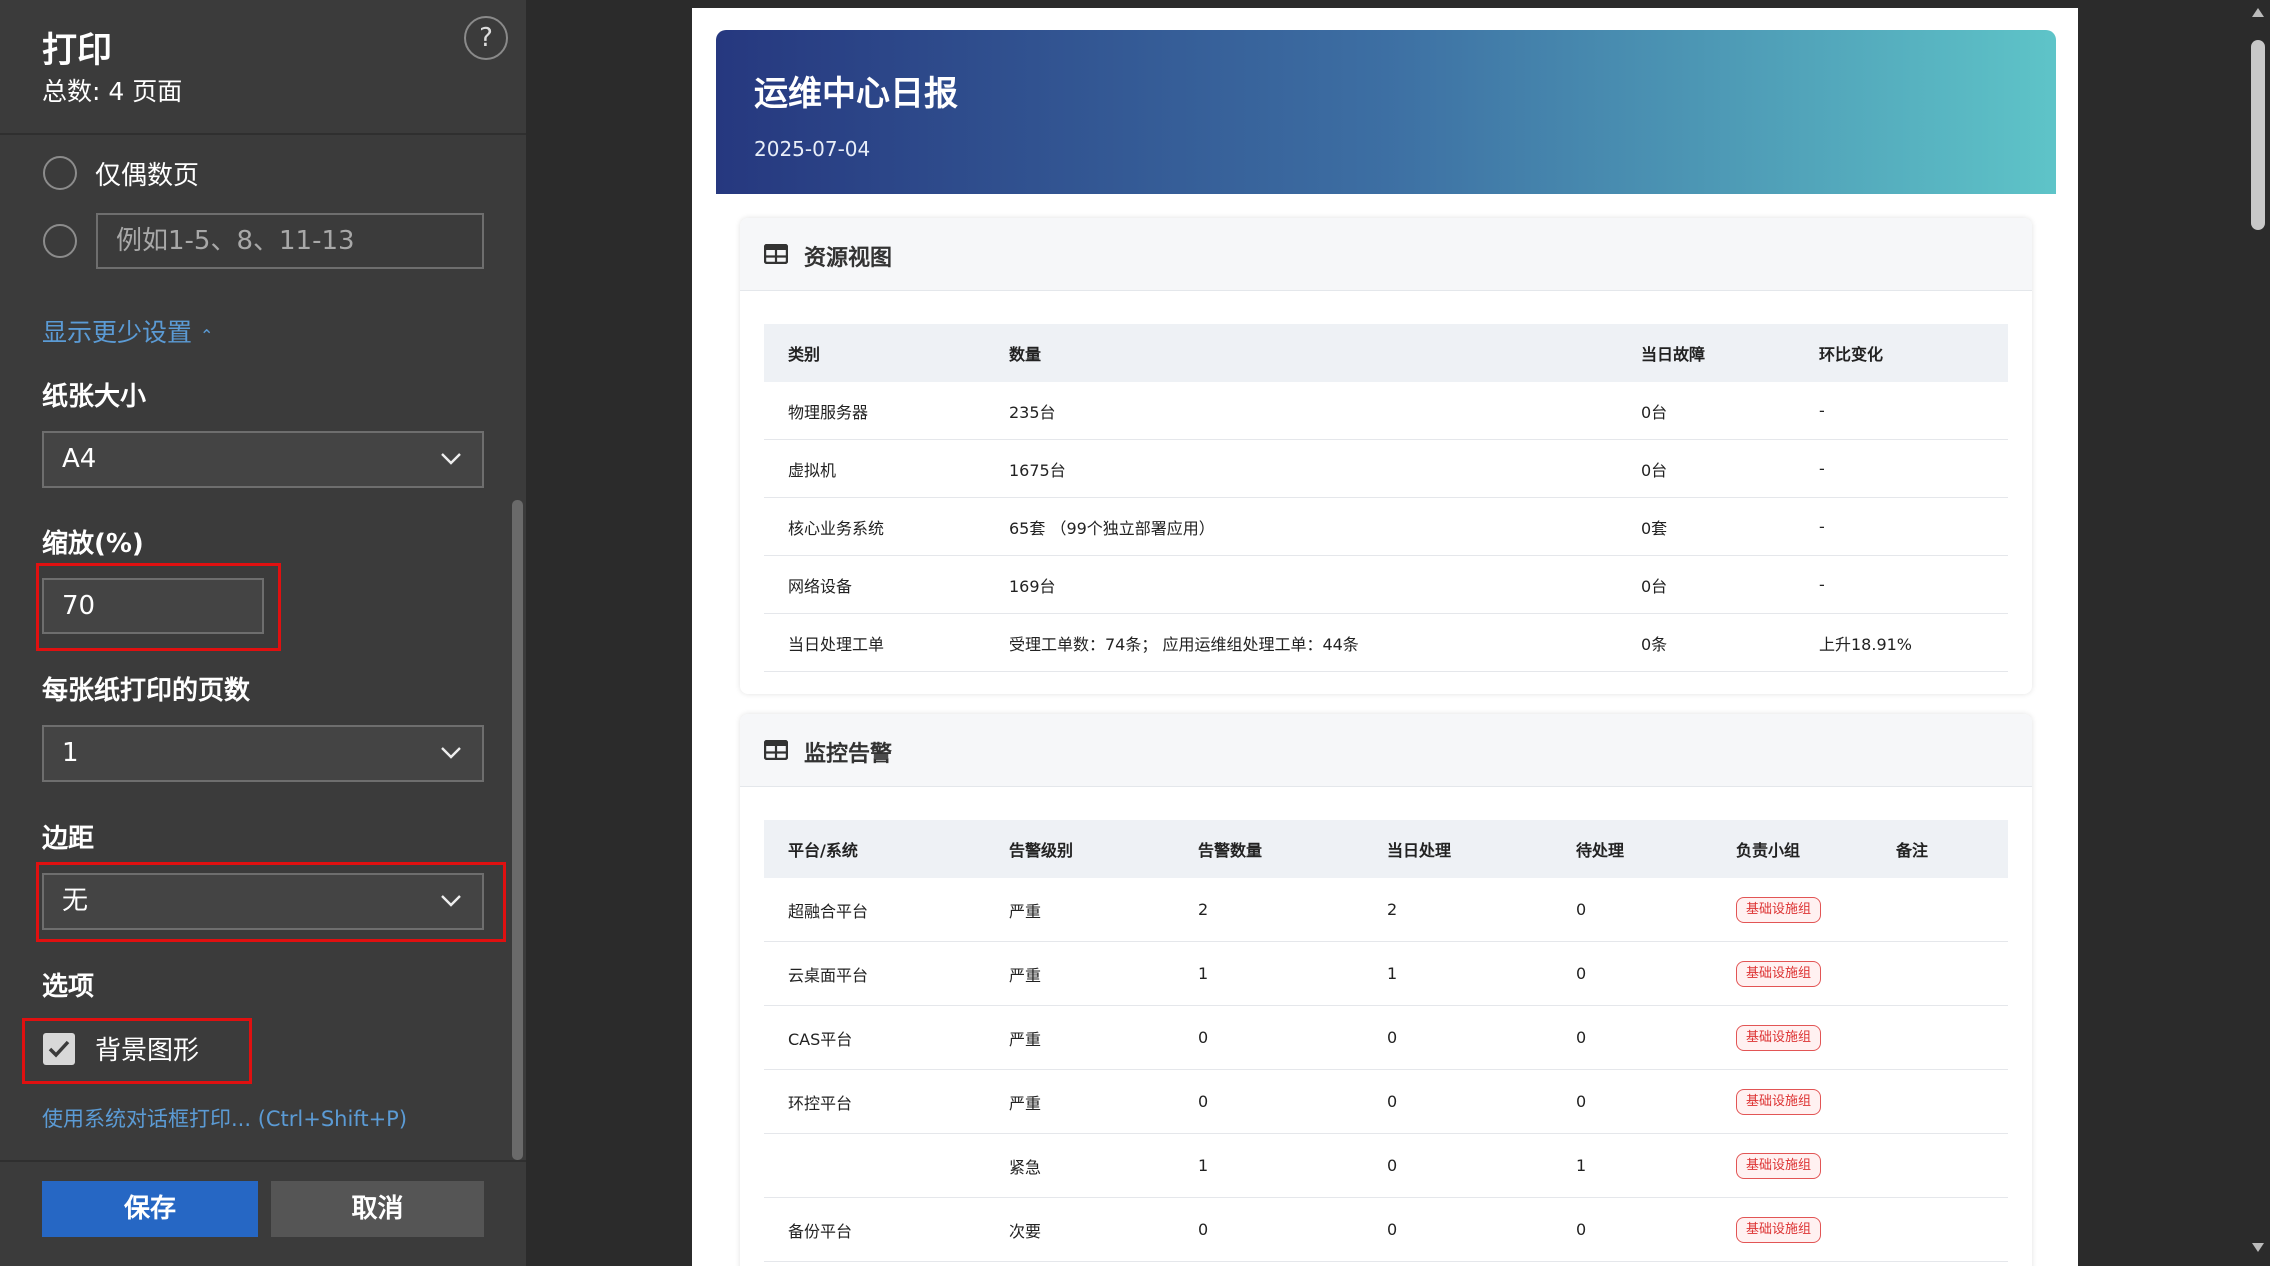 This screenshot has height=1266, width=2270. Describe the element at coordinates (94, 397) in the screenshot. I see `paper-size-label: 纸张大小` at that location.